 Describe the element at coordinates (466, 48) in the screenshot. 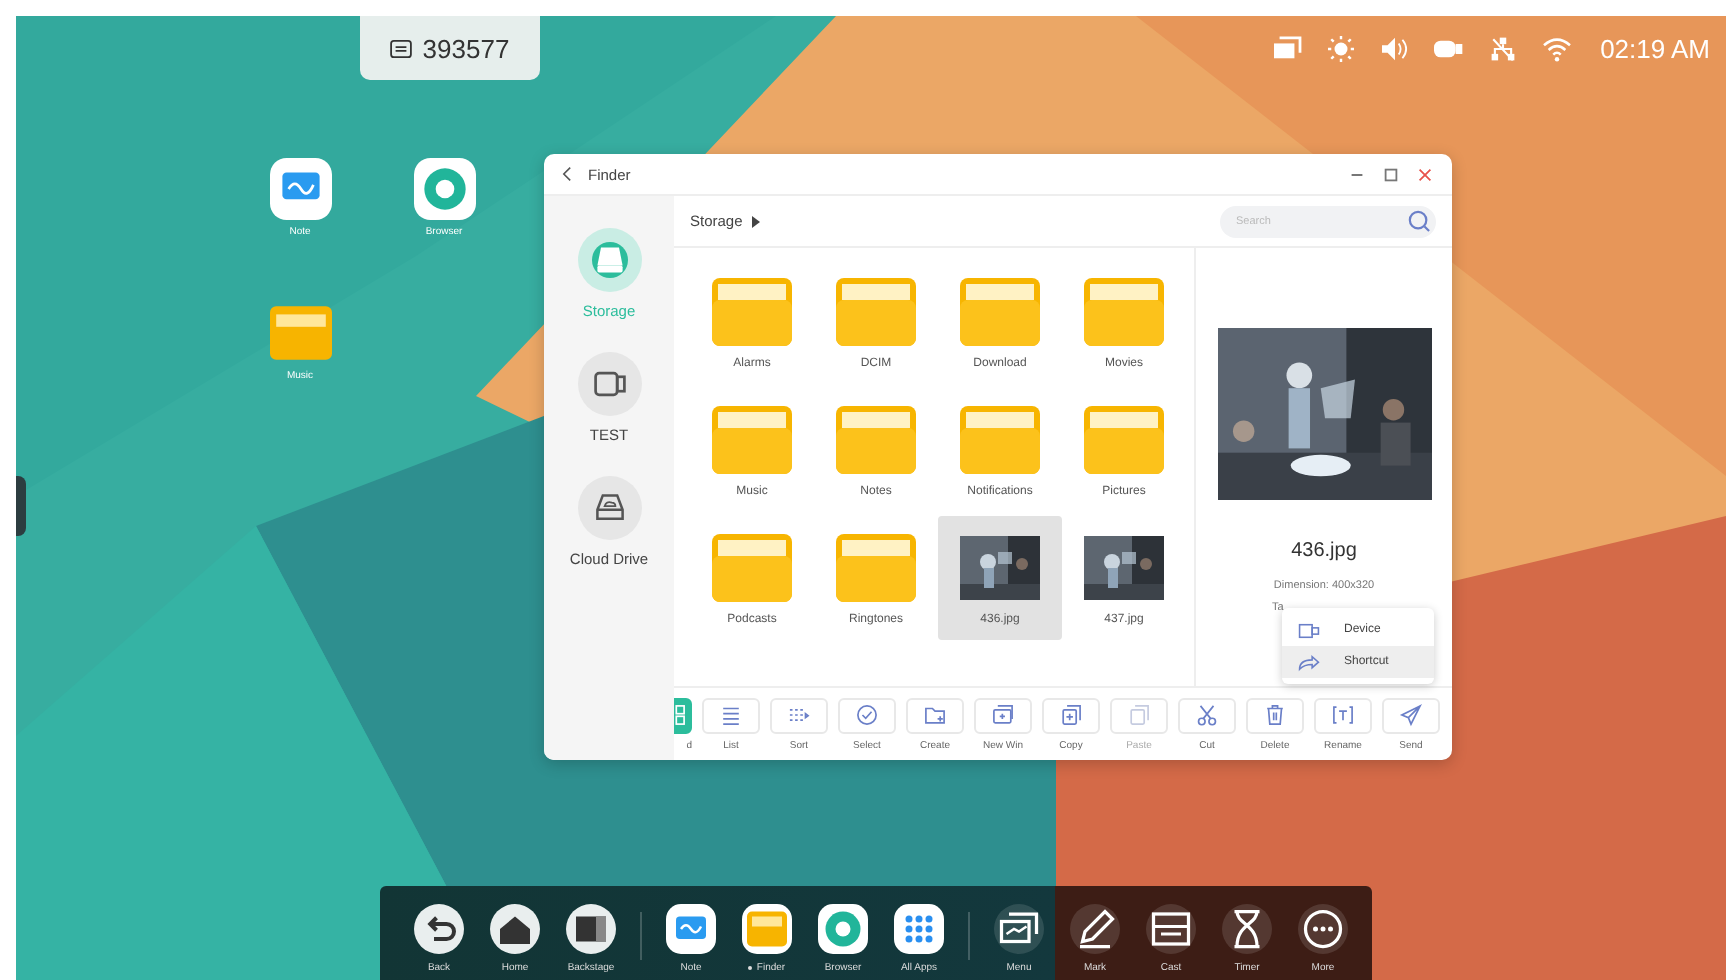

I see `code-text: 393577` at that location.